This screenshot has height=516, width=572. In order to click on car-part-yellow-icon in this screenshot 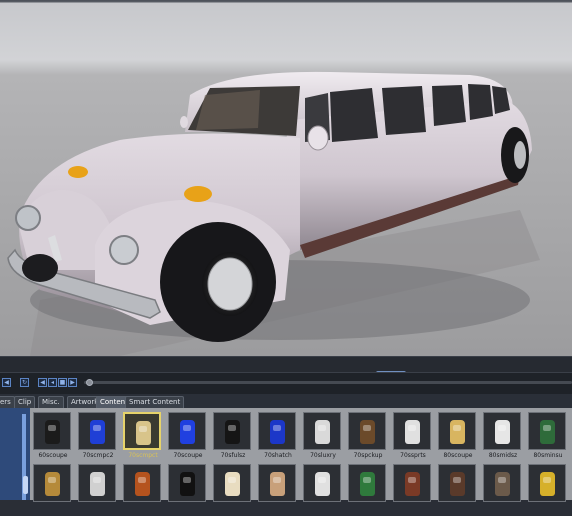, I will do `click(547, 484)`.